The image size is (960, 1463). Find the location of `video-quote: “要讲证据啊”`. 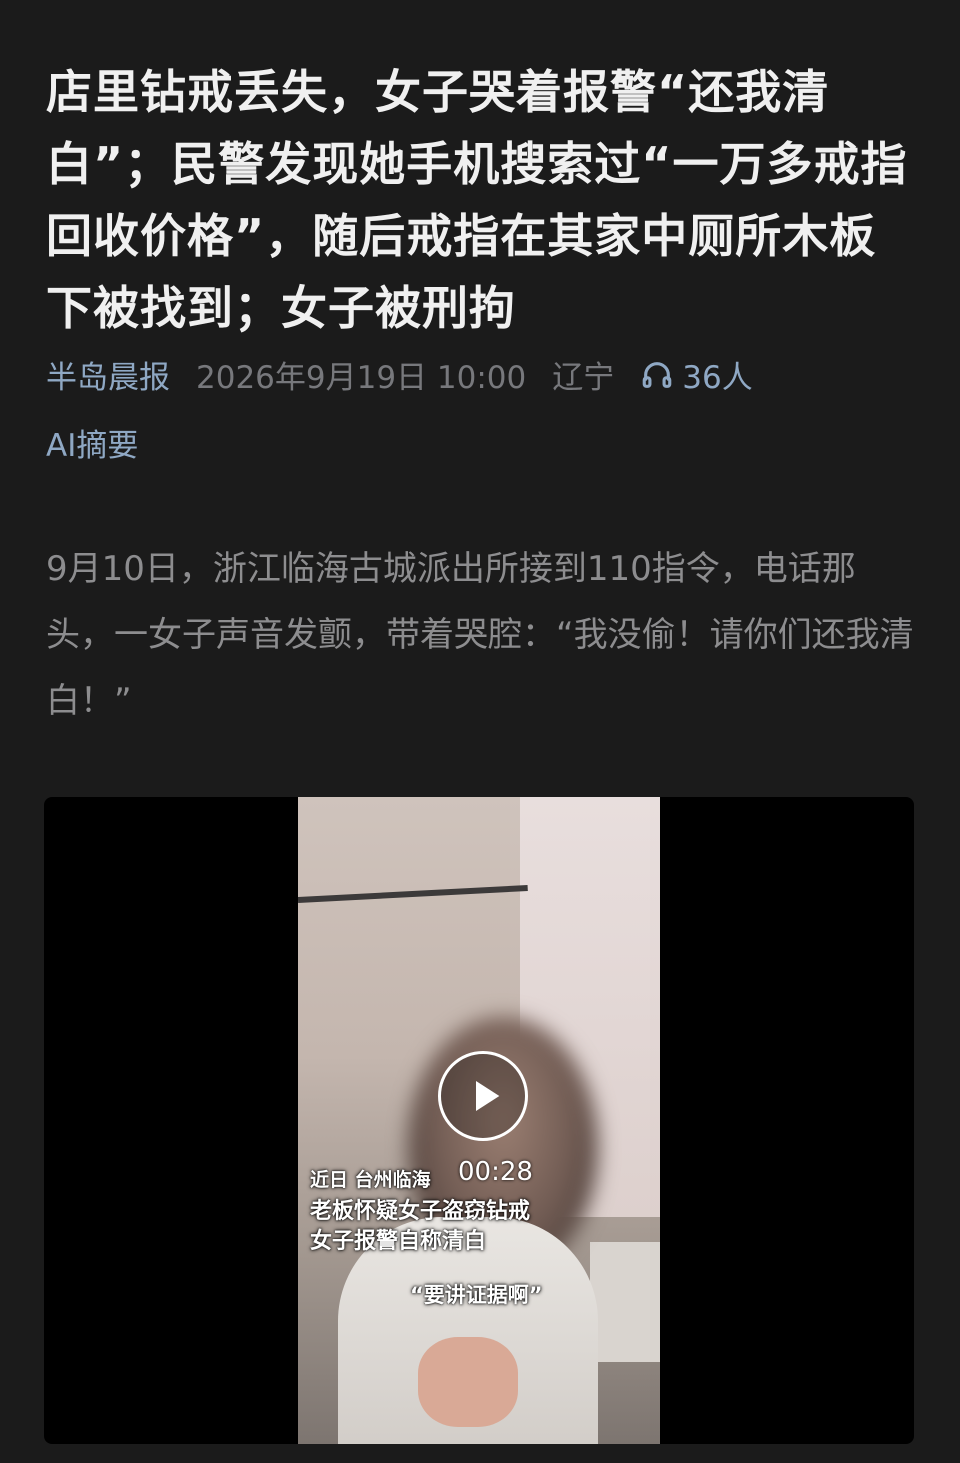

video-quote: “要讲证据啊” is located at coordinates (476, 1295).